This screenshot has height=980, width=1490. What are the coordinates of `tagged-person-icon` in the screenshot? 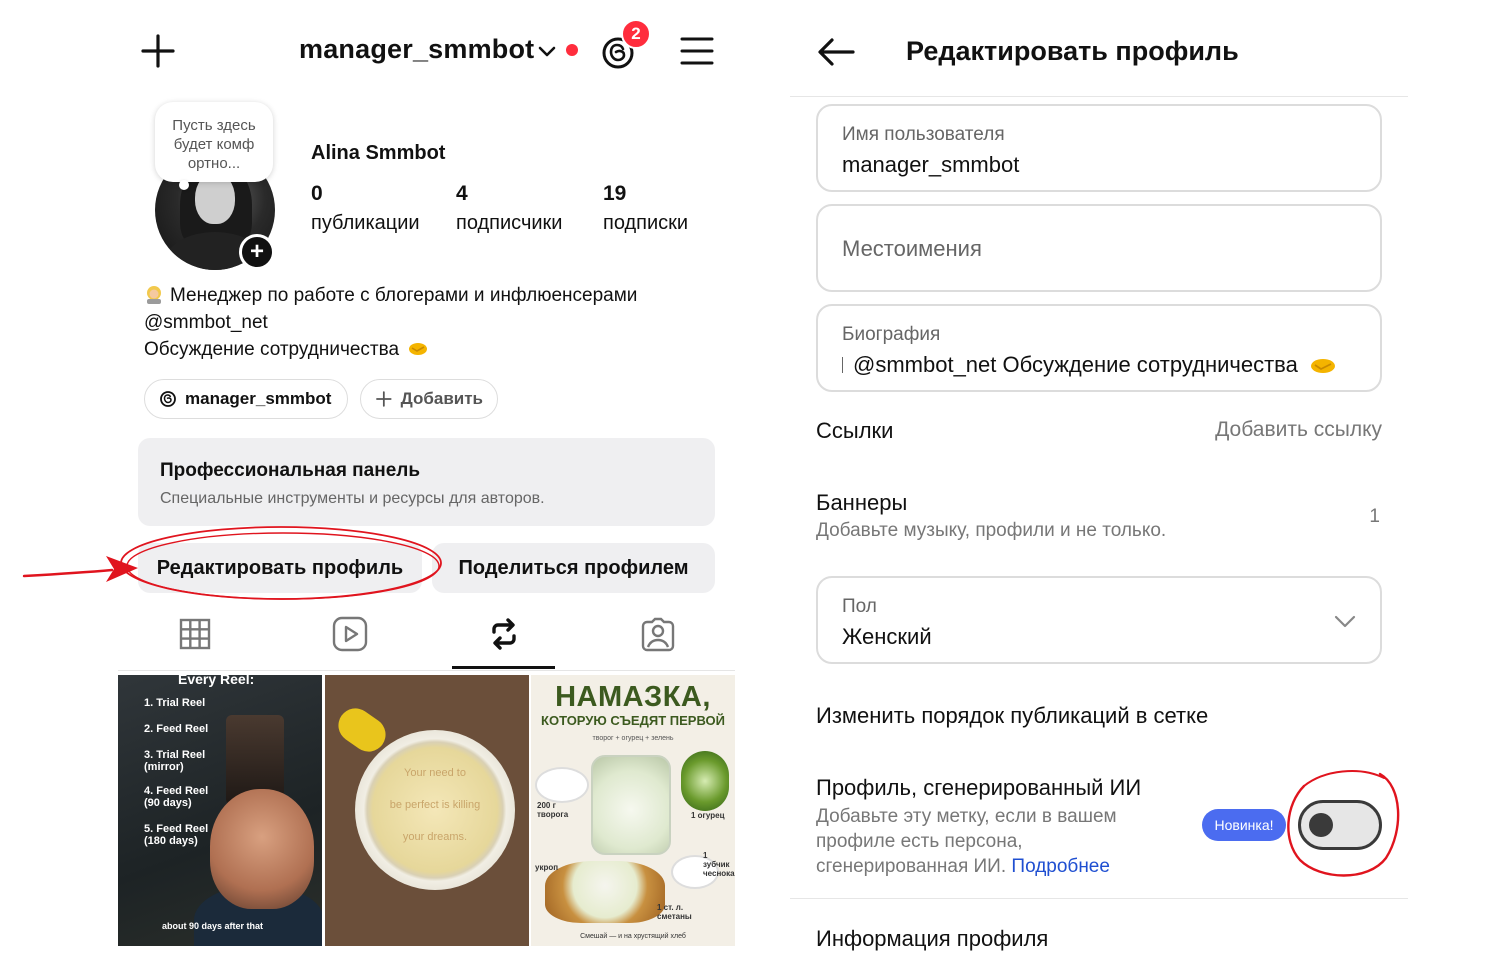 It's located at (658, 634).